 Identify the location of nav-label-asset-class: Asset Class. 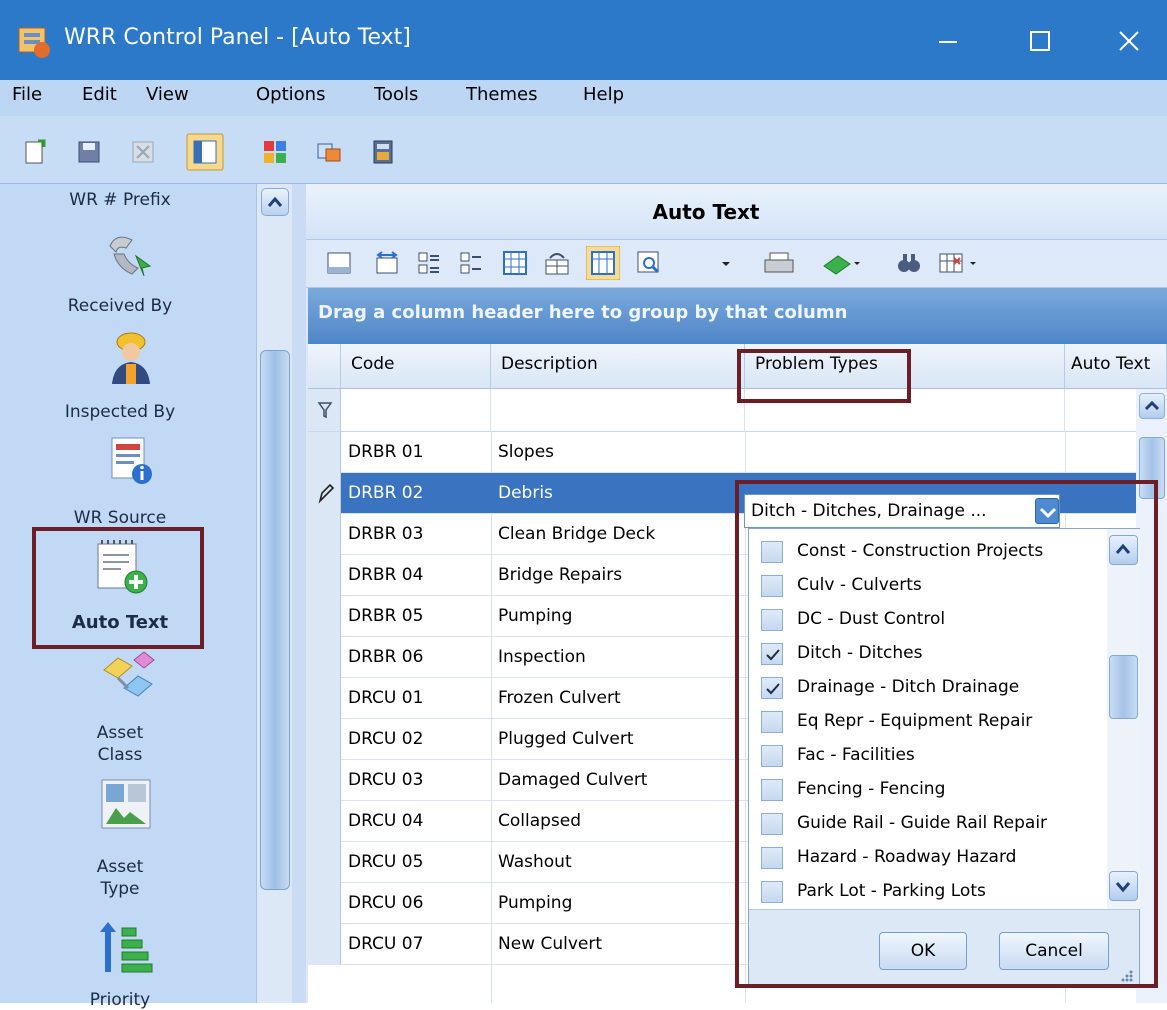
(120, 744).